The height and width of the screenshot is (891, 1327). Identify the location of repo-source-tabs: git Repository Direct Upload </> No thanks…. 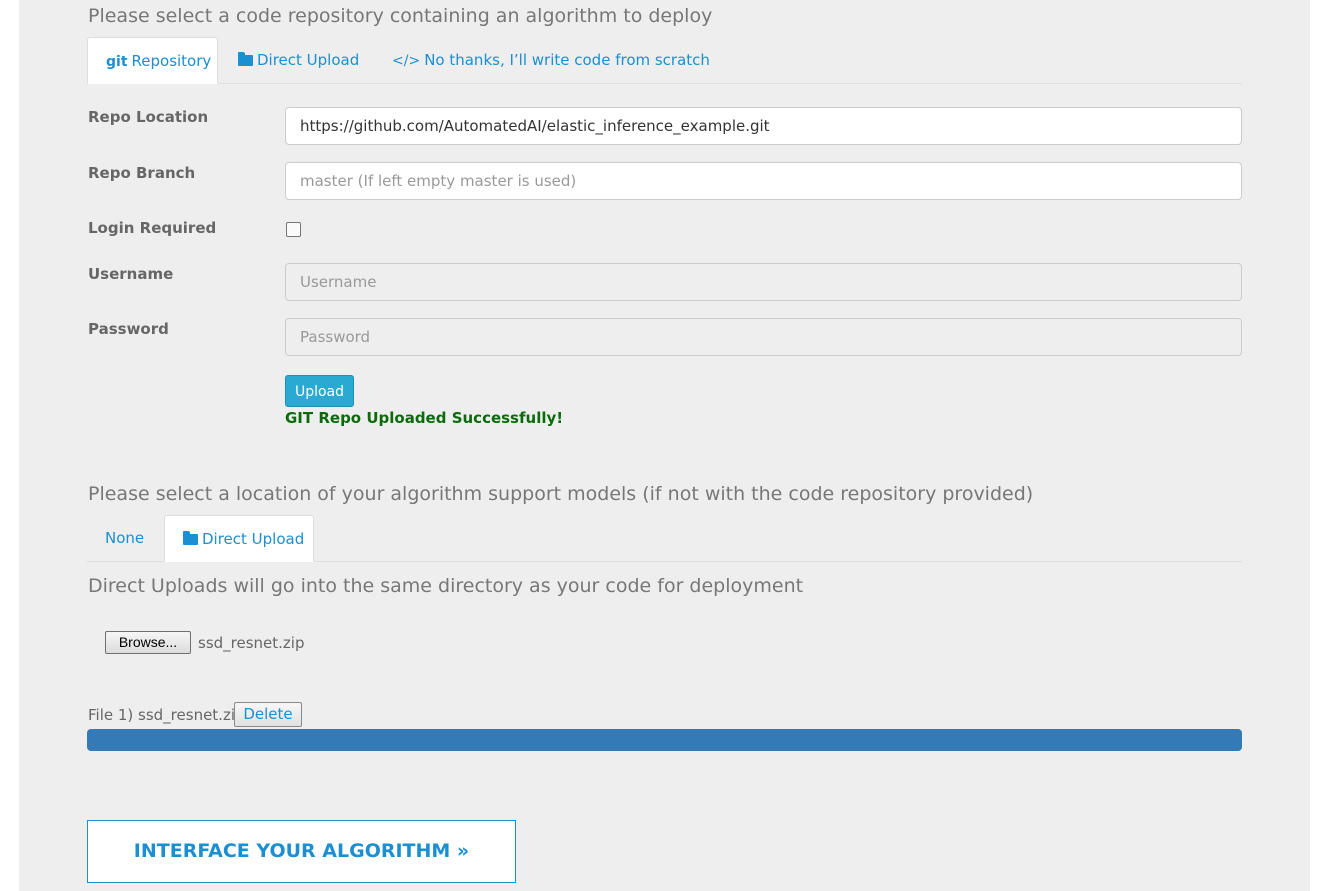
(664, 60).